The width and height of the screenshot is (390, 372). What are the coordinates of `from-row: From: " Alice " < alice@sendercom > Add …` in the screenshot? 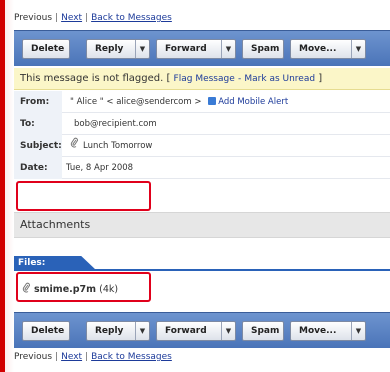 It's located at (202, 102).